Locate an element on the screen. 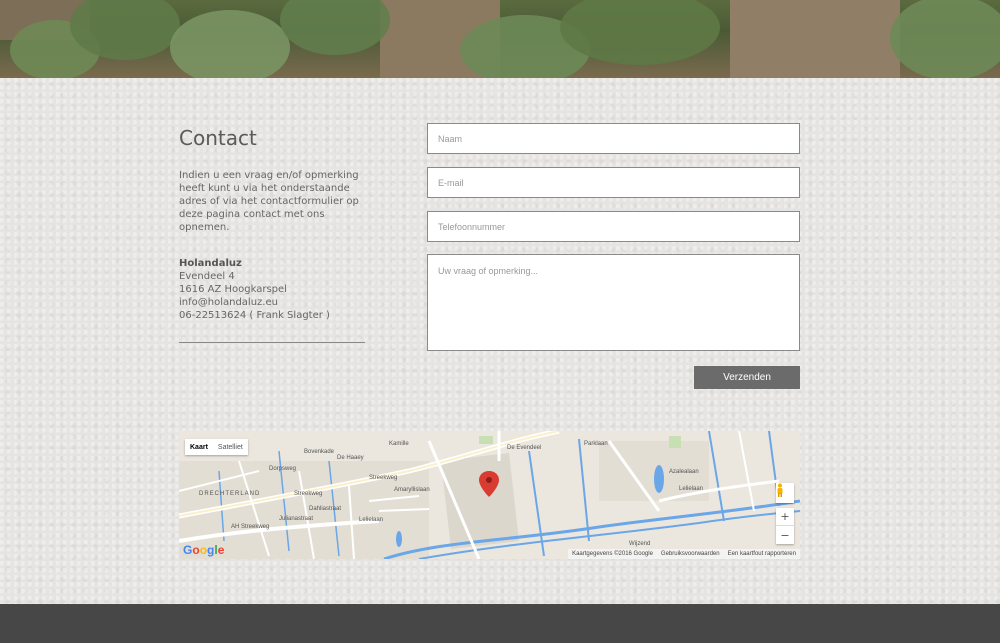 This screenshot has height=643, width=1000. map-label: Julianastraat is located at coordinates (296, 519).